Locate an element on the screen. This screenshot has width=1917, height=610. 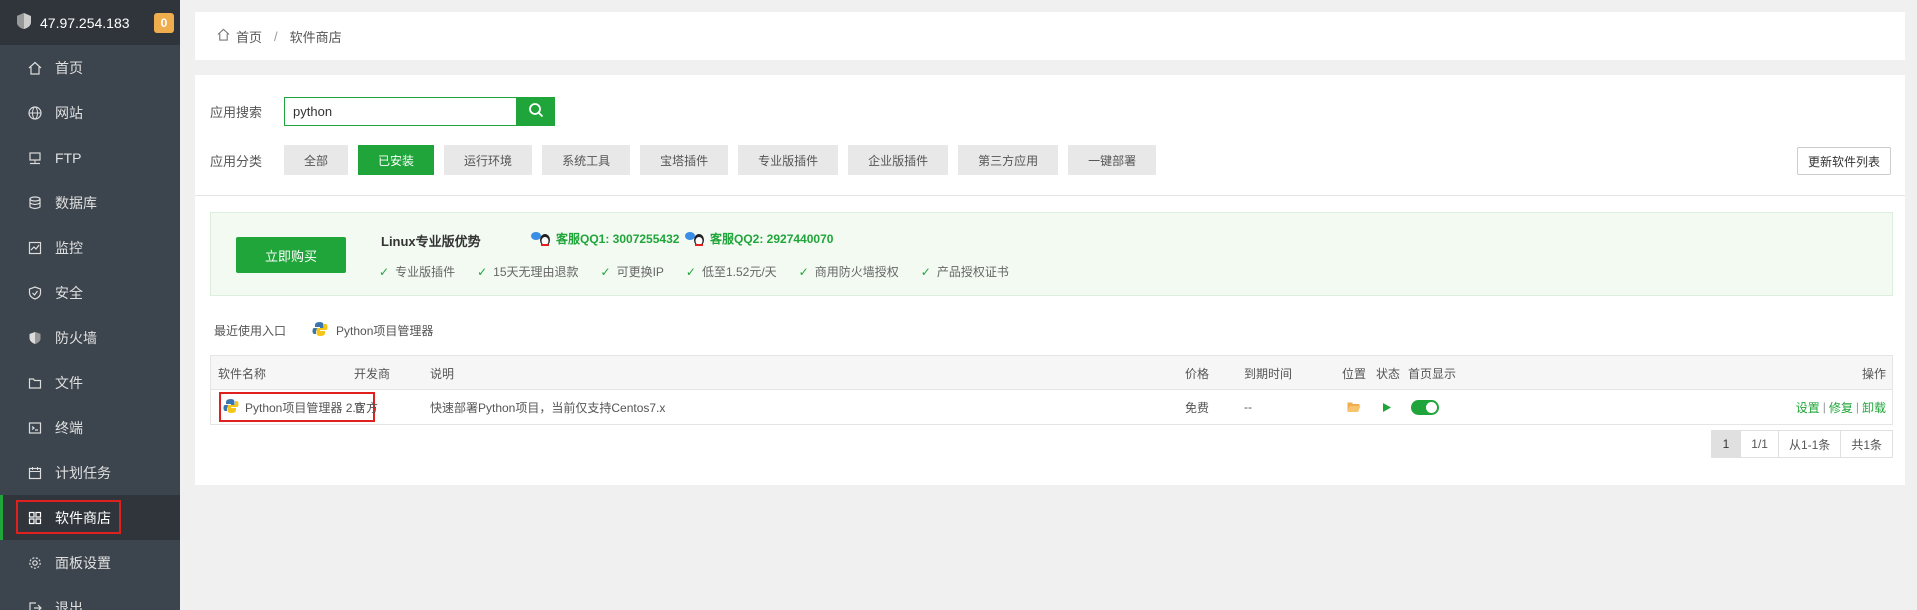
sidebar-item-settings: 面板设置 is located at coordinates (90, 562).